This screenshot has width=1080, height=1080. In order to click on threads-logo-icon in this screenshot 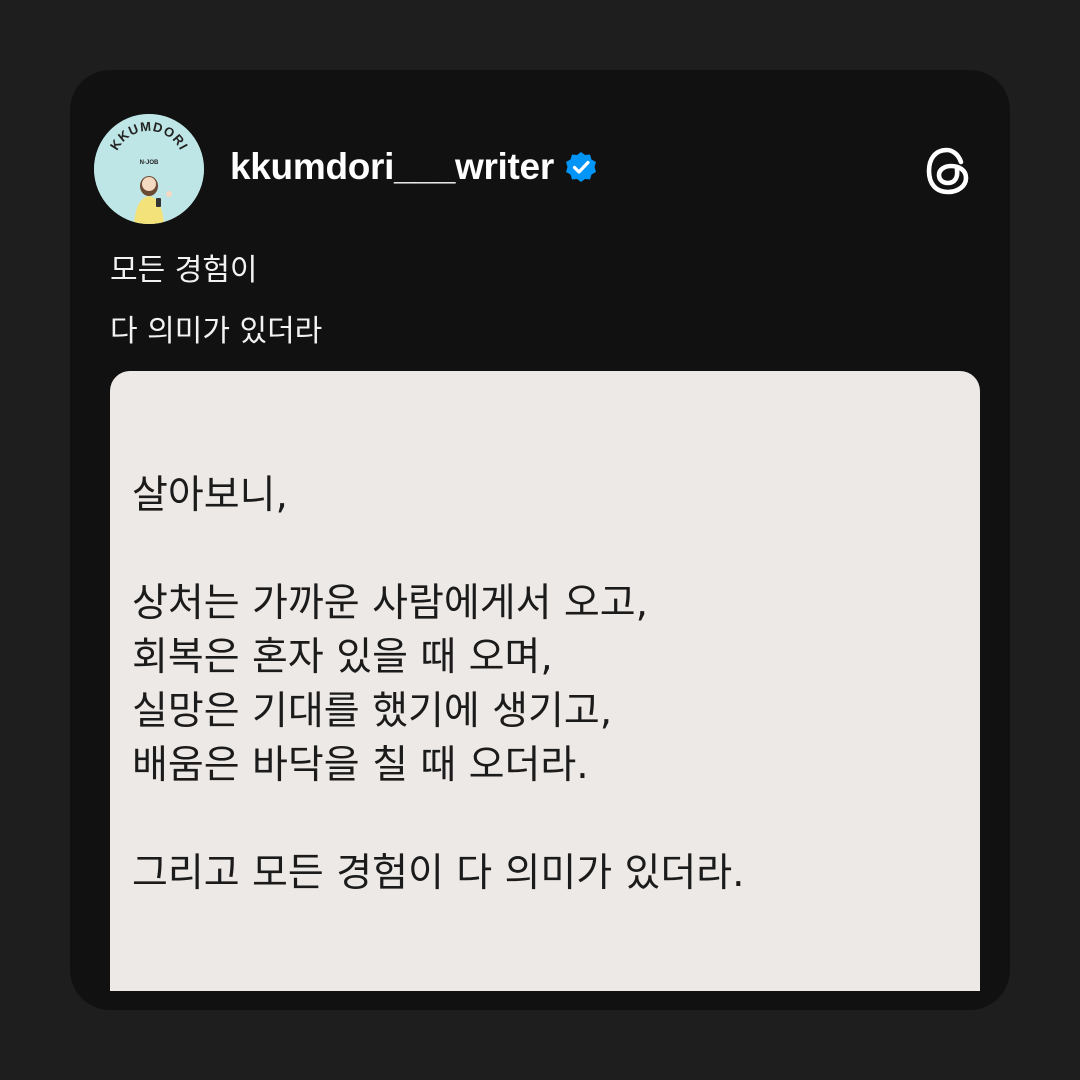, I will do `click(949, 171)`.